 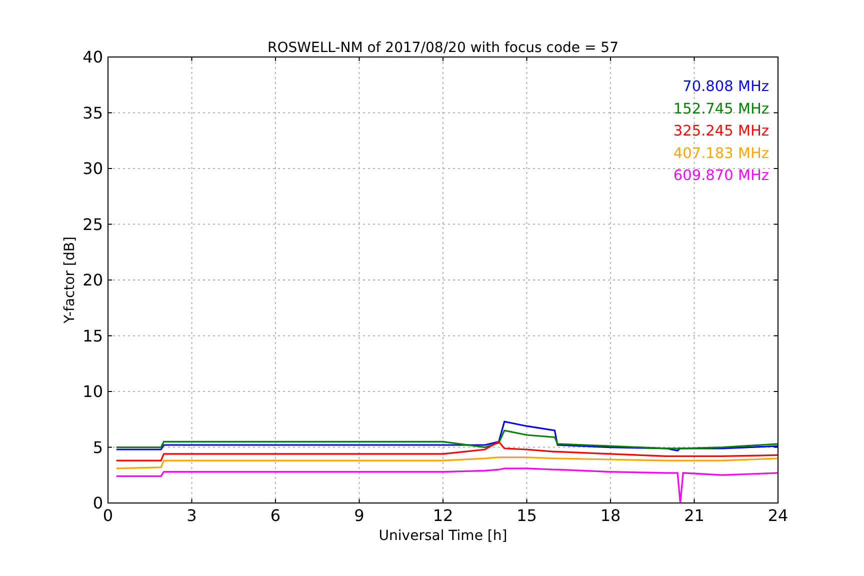 What do you see at coordinates (778, 515) in the screenshot?
I see `tick-label: 24` at bounding box center [778, 515].